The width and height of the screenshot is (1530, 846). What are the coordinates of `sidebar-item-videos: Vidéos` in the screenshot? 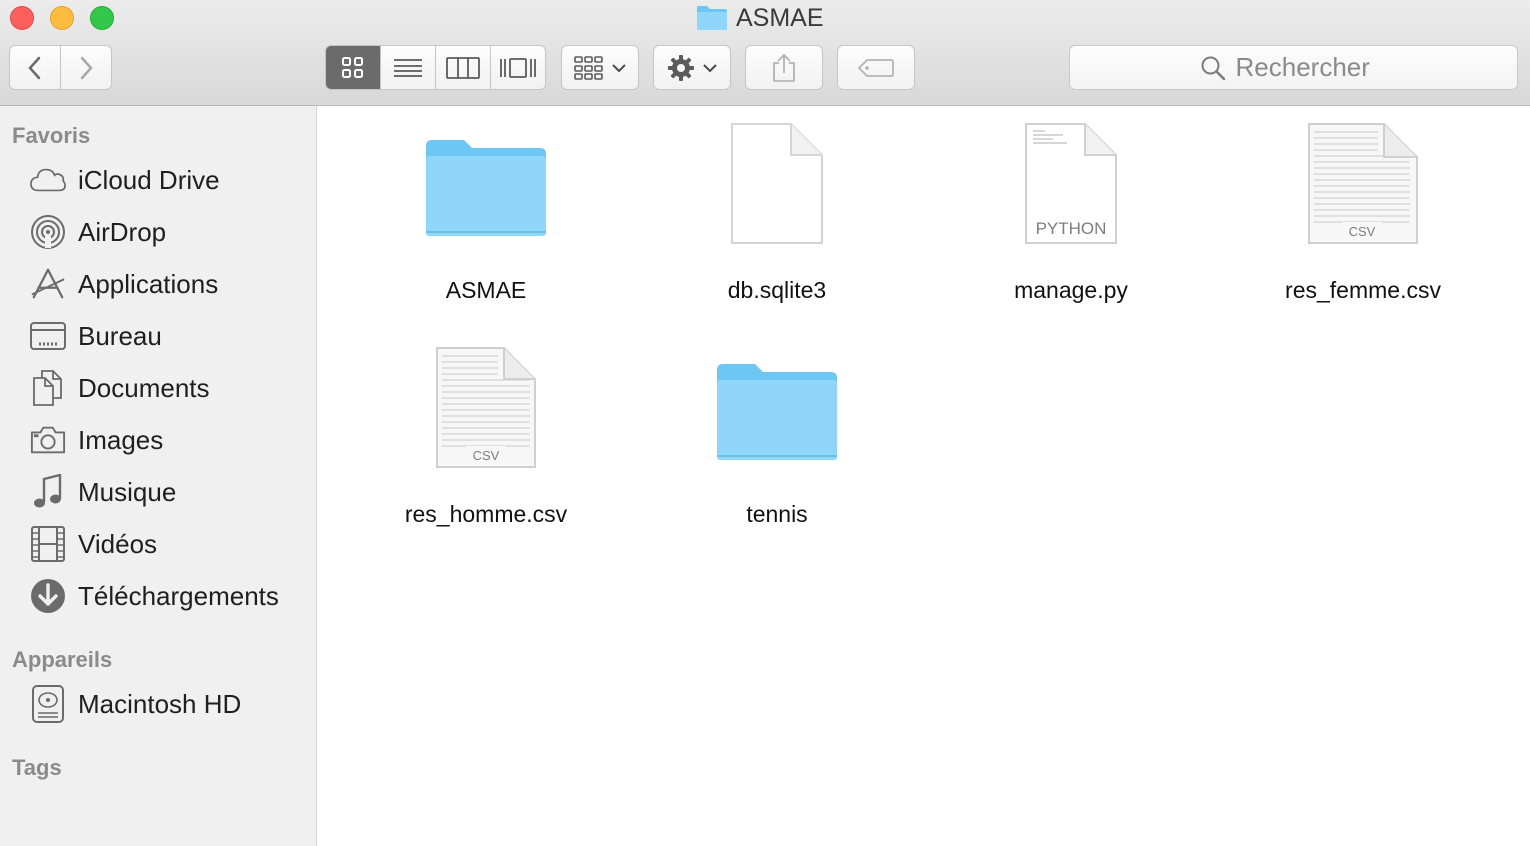 It's located at (158, 544).